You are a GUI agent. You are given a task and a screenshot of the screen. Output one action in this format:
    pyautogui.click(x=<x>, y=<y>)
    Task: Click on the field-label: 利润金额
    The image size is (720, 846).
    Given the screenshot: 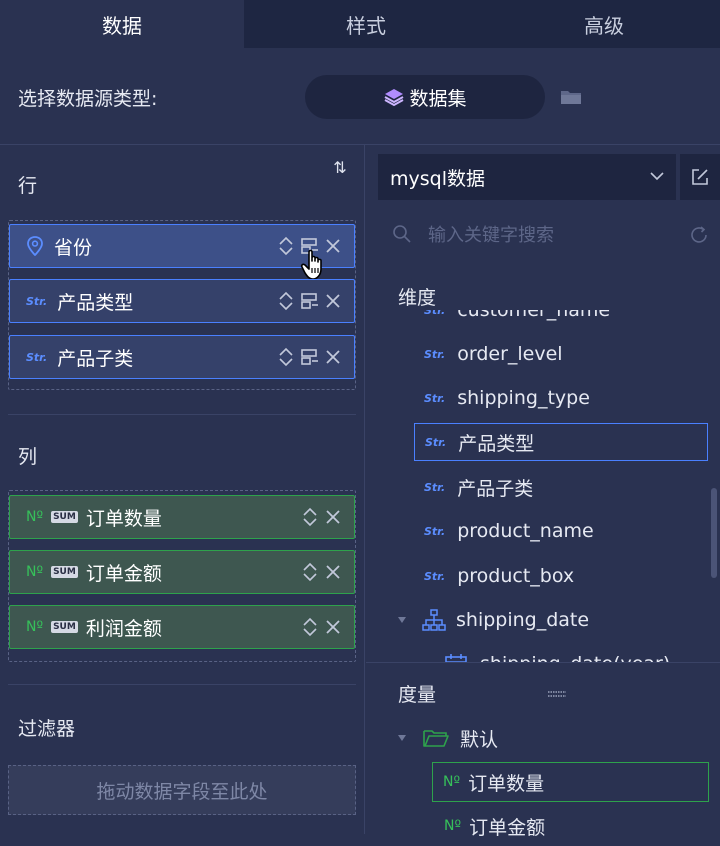 What is the action you would take?
    pyautogui.click(x=123, y=628)
    